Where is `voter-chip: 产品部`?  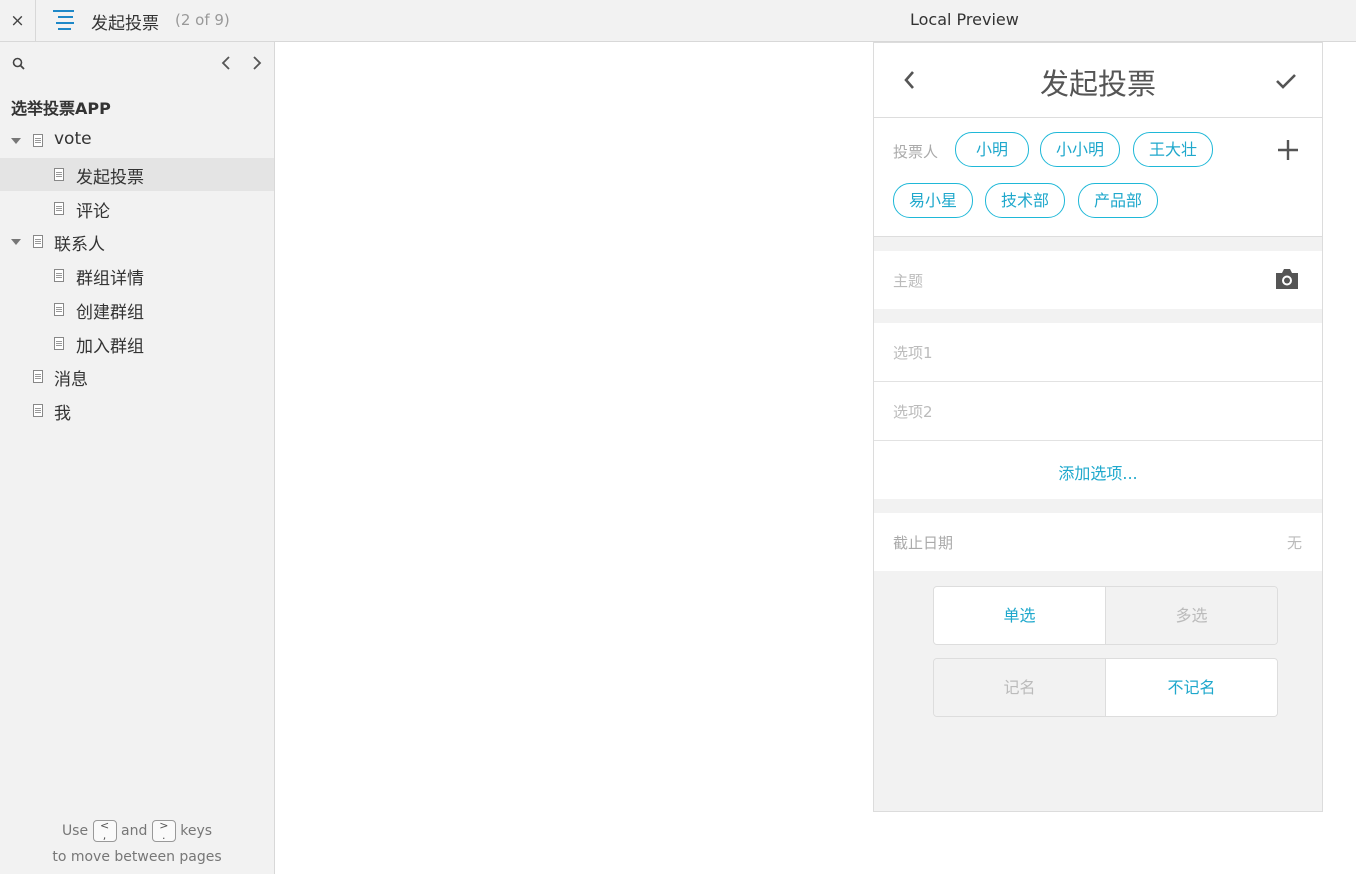
voter-chip: 产品部 is located at coordinates (1118, 200).